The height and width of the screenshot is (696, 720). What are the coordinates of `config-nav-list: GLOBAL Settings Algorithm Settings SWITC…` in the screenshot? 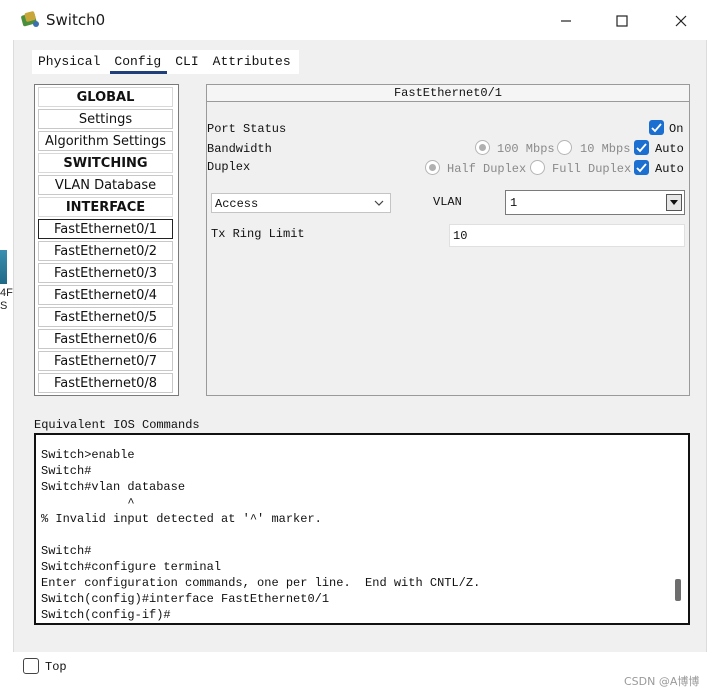 It's located at (106, 240).